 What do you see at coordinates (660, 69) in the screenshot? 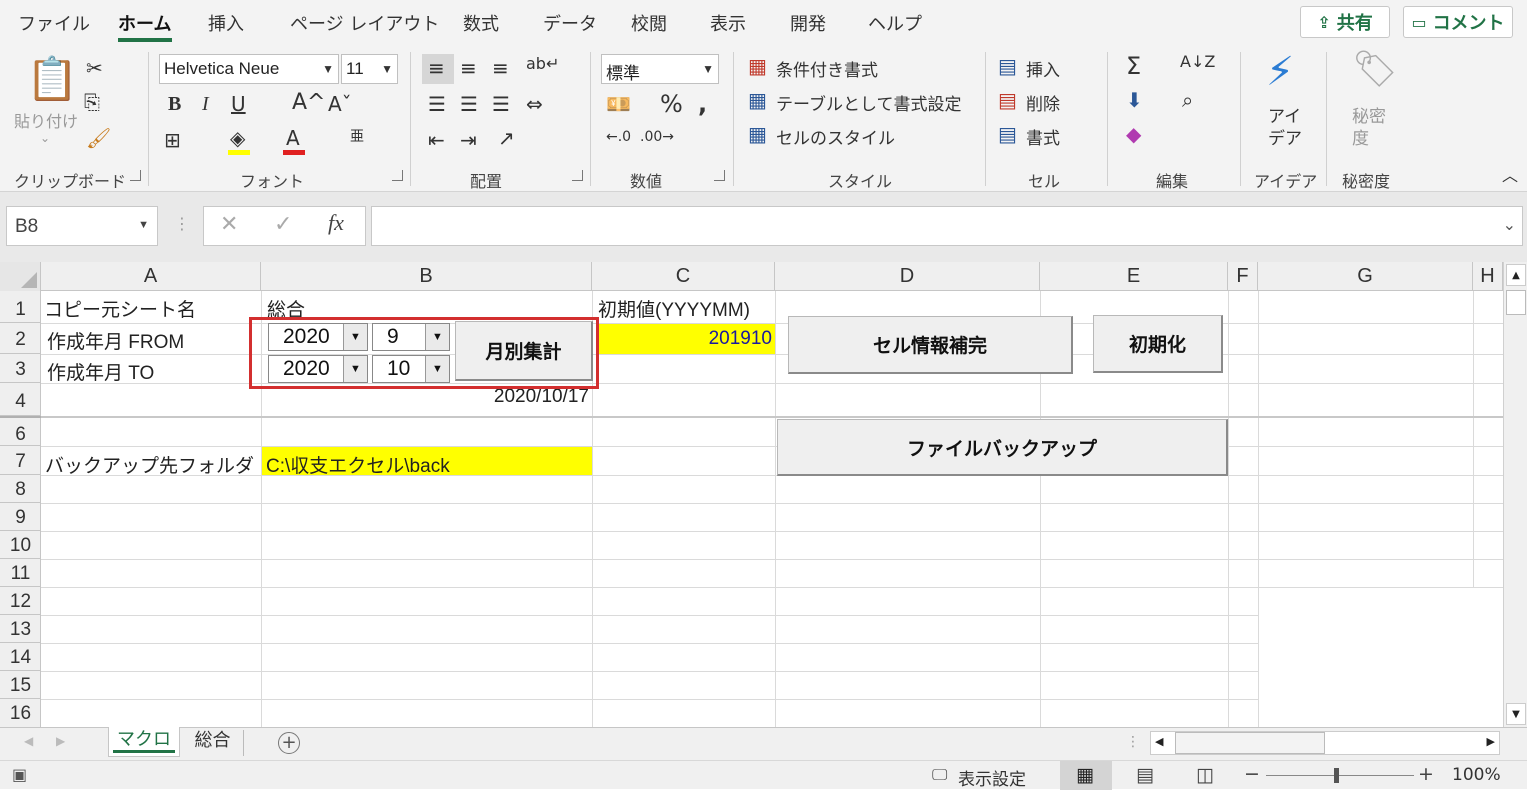
I see `number-format-select: 標準 ▼` at bounding box center [660, 69].